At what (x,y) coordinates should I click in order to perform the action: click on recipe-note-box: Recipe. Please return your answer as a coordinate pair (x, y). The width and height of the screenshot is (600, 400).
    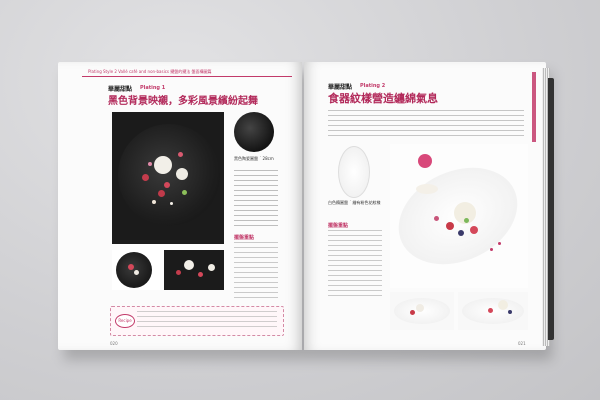
    Looking at the image, I should click on (197, 321).